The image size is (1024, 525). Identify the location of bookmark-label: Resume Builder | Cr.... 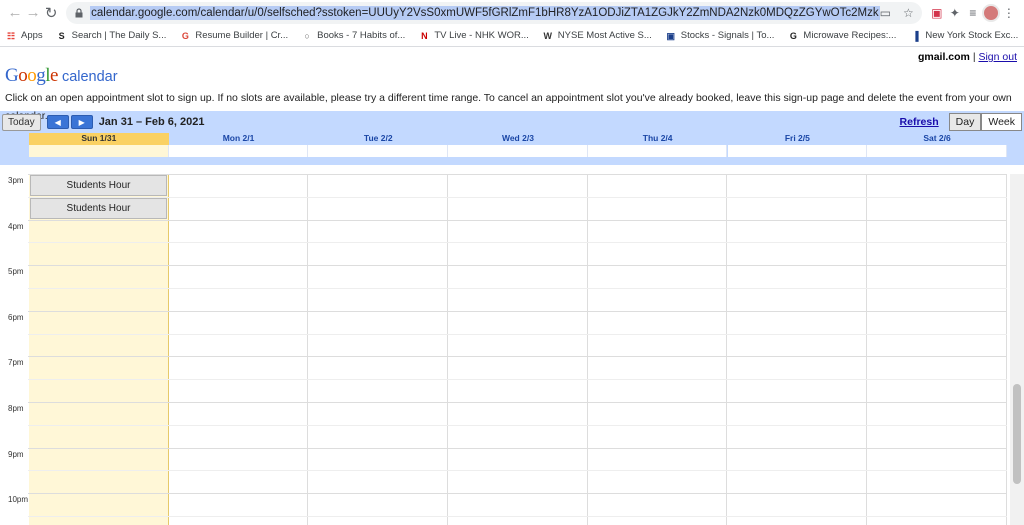
(242, 35).